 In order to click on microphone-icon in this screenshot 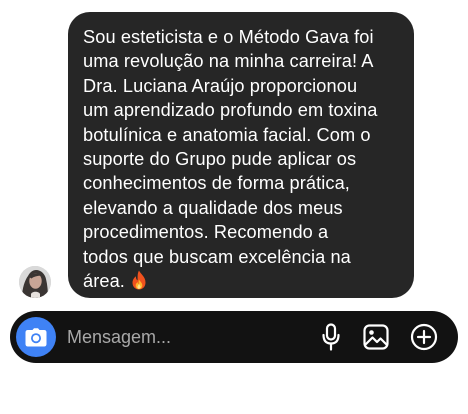, I will do `click(331, 337)`.